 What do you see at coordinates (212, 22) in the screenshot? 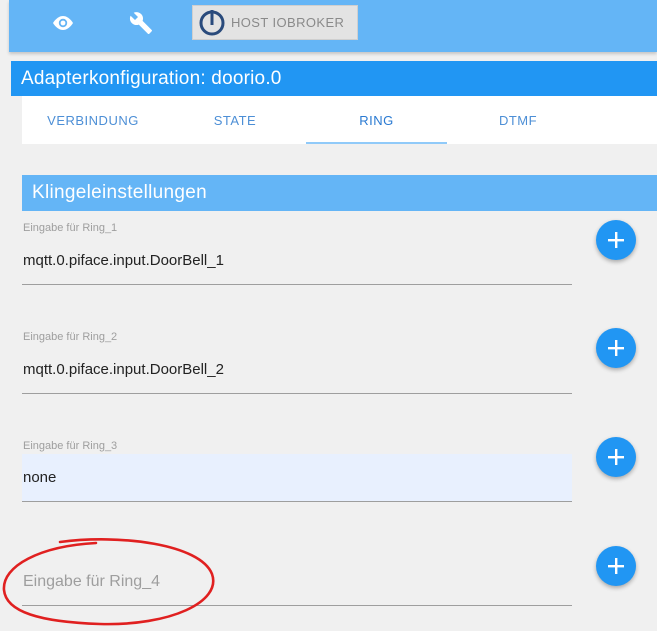
I see `iobroker-logo-icon` at bounding box center [212, 22].